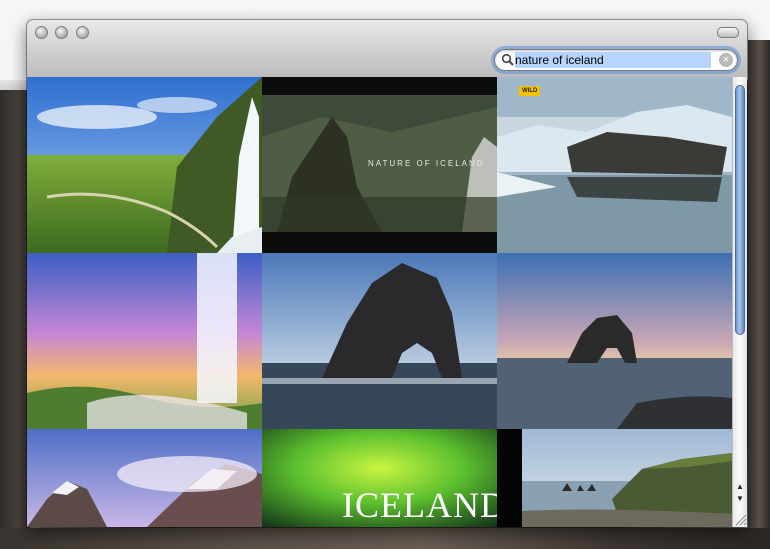  I want to click on sea-arch-rock-image, so click(379, 341).